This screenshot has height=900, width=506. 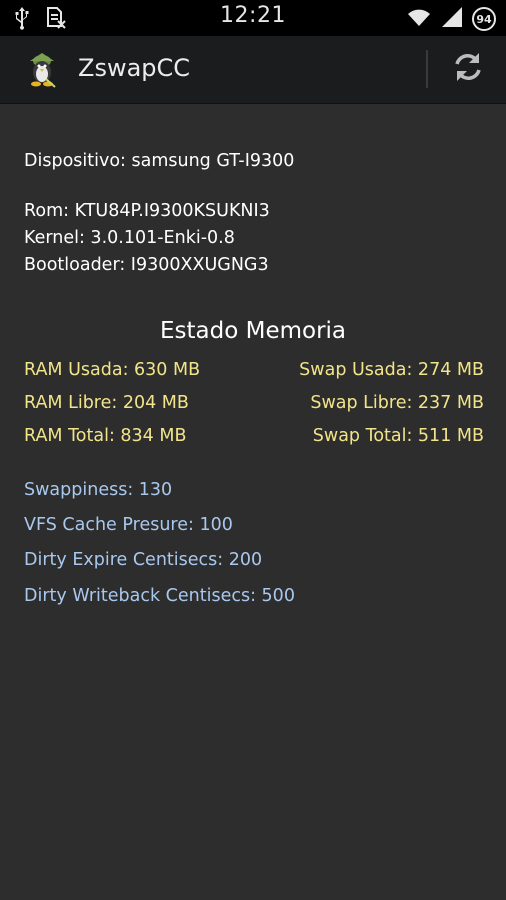 What do you see at coordinates (106, 403) in the screenshot?
I see `ram-free-label: RAM Libre: 204 MB` at bounding box center [106, 403].